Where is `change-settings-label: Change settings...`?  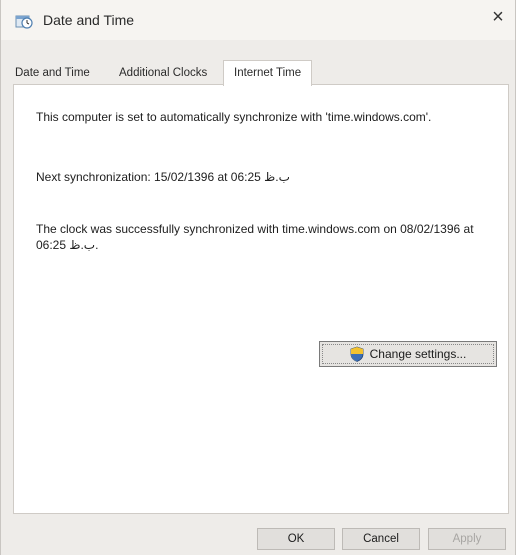
change-settings-label: Change settings... is located at coordinates (418, 354).